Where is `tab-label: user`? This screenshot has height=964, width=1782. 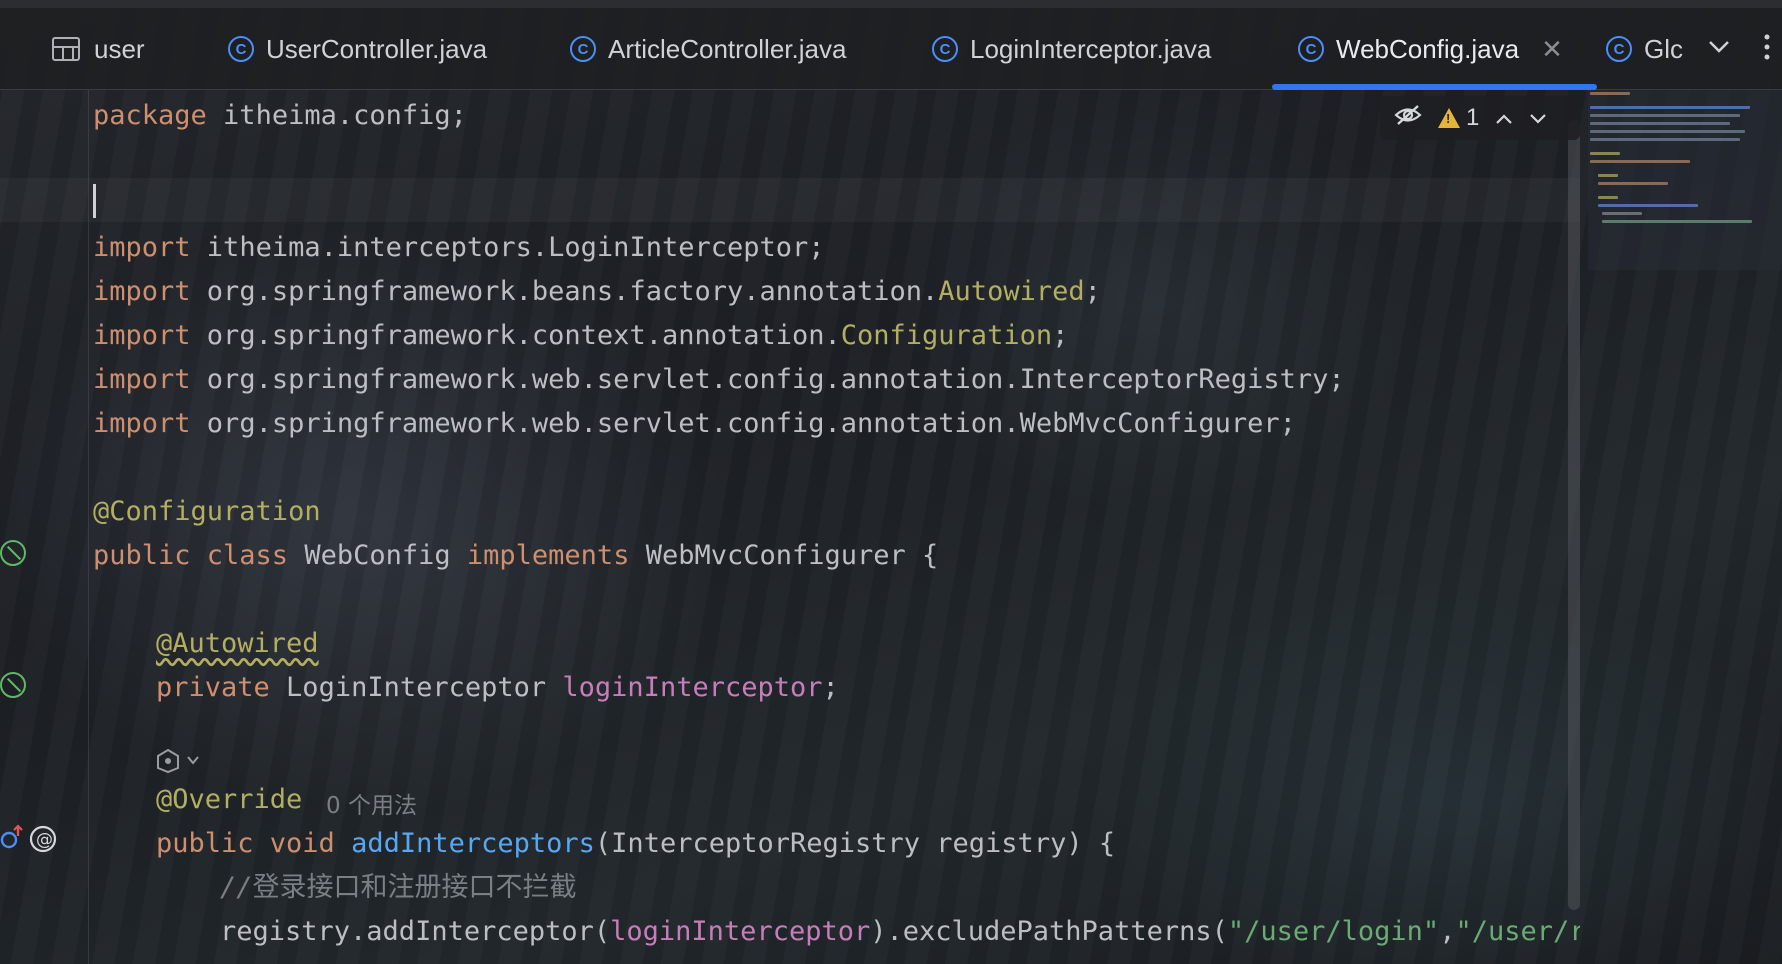
tab-label: user is located at coordinates (119, 48).